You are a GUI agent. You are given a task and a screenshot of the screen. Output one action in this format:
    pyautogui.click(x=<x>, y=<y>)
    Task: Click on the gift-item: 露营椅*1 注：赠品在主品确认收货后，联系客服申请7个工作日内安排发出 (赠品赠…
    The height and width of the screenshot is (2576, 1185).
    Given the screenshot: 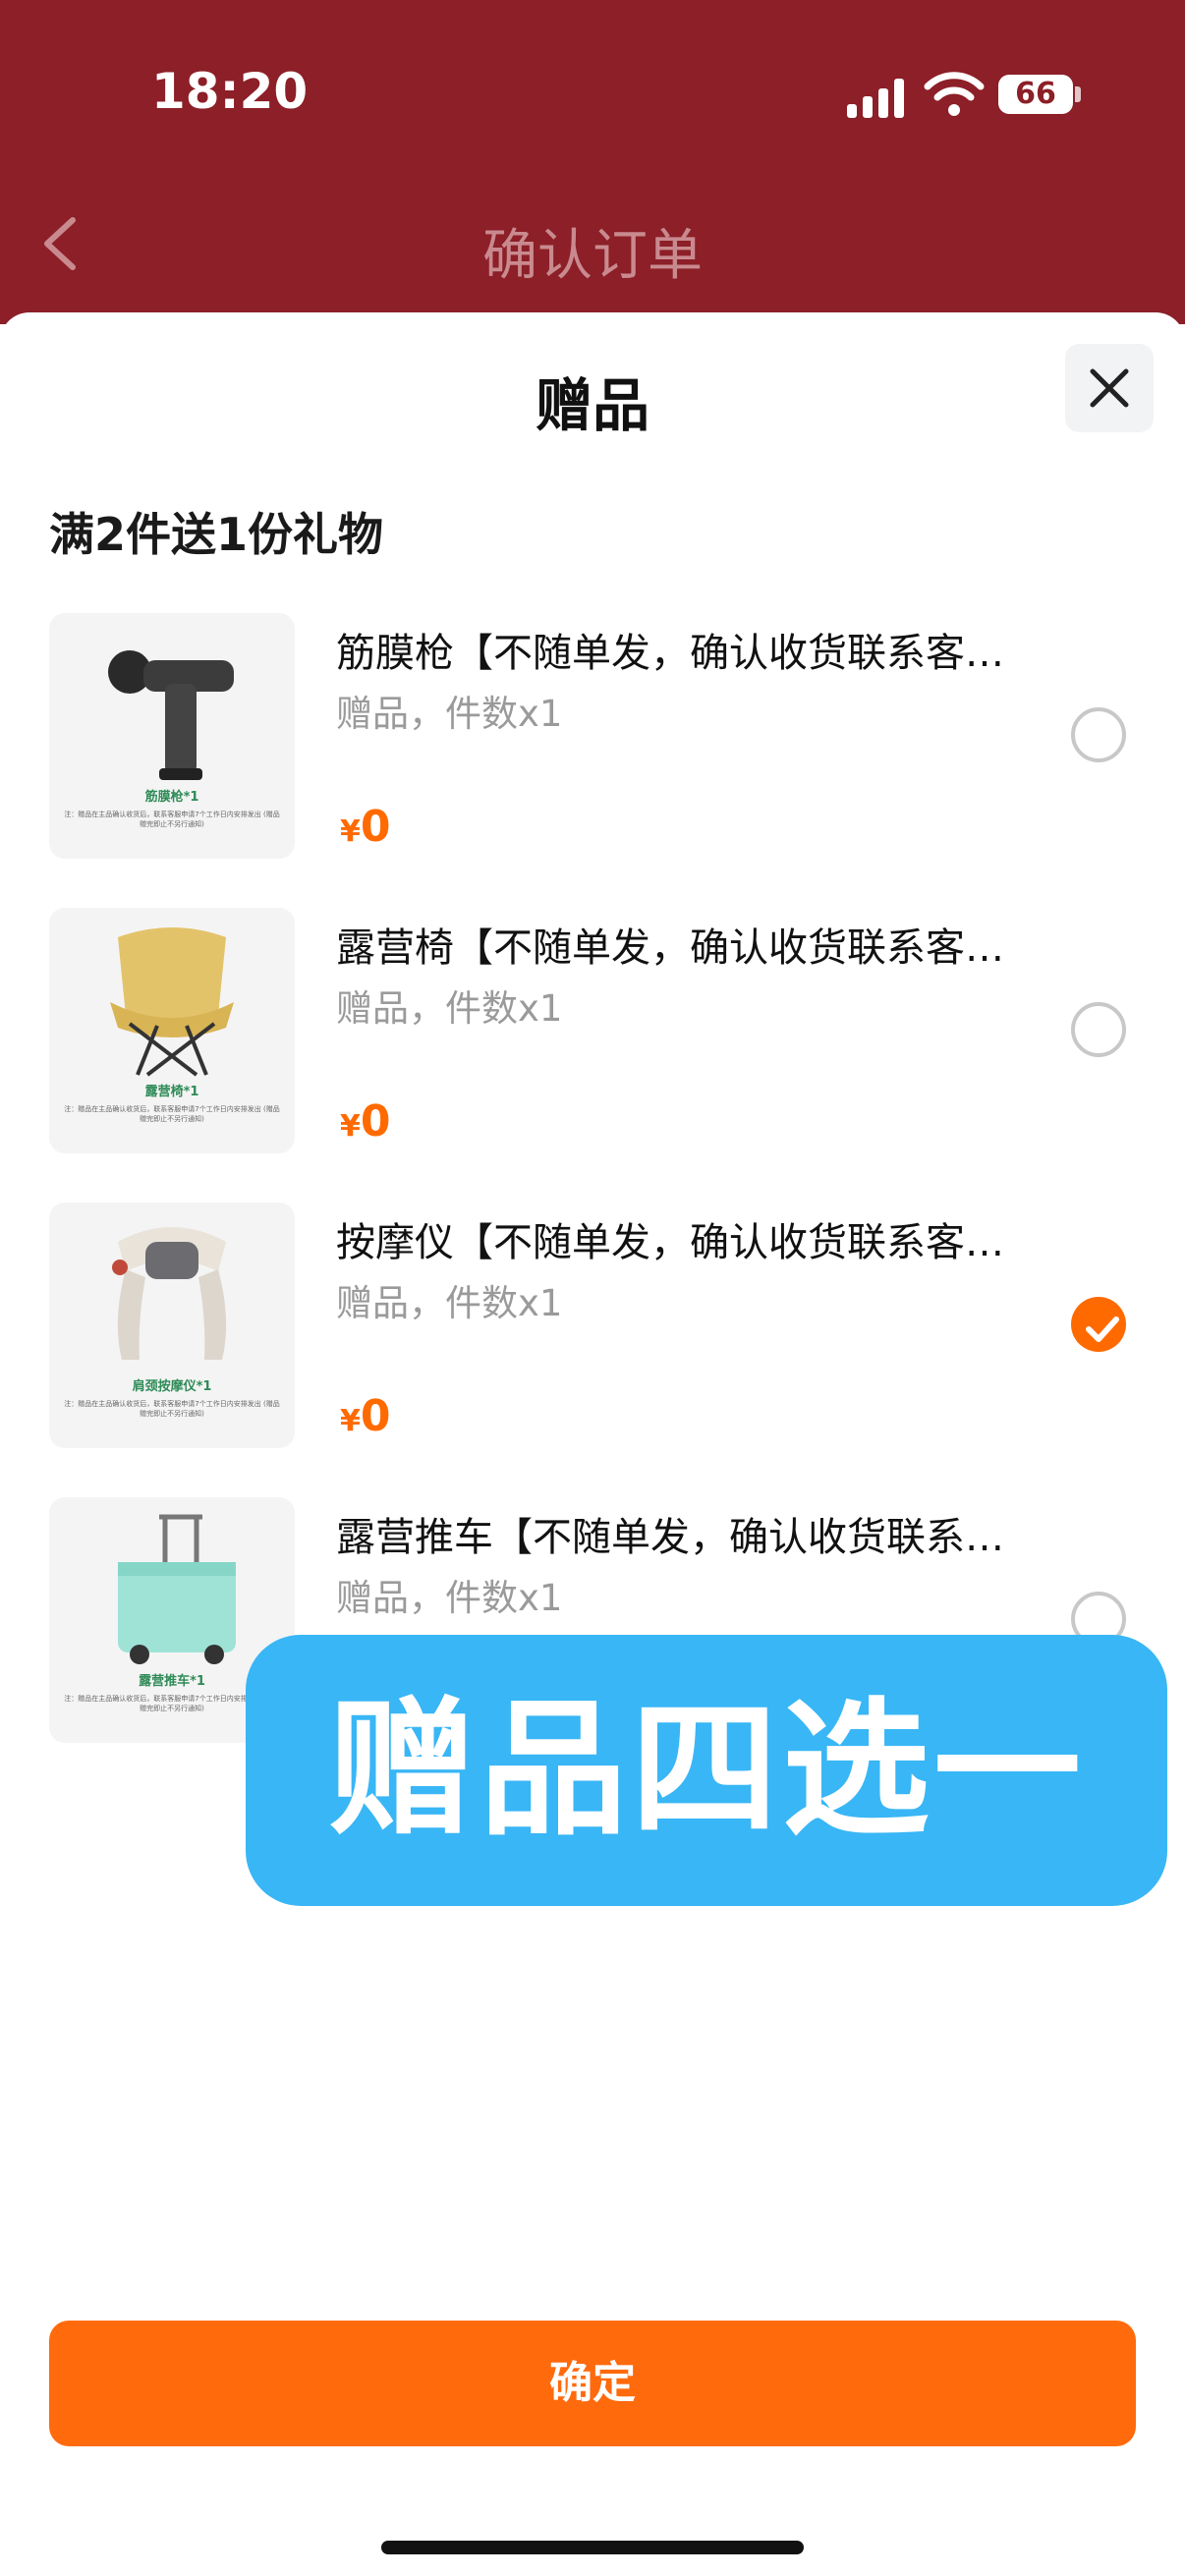 What is the action you would take?
    pyautogui.click(x=592, y=1055)
    